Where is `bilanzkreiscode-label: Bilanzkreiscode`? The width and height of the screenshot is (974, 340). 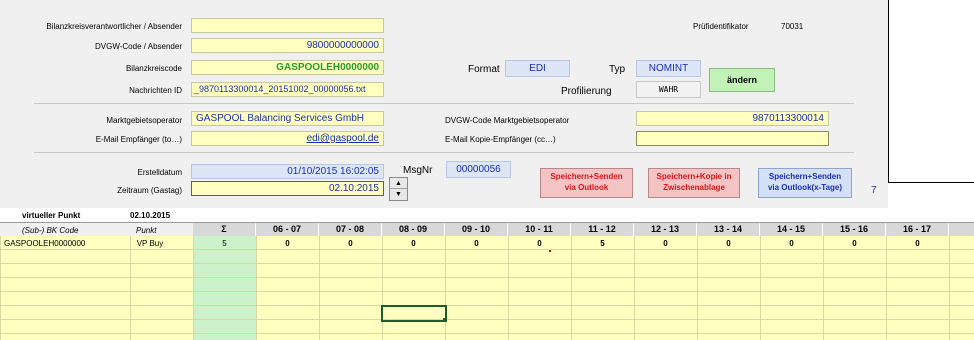 bilanzkreiscode-label: Bilanzkreiscode is located at coordinates (153, 68).